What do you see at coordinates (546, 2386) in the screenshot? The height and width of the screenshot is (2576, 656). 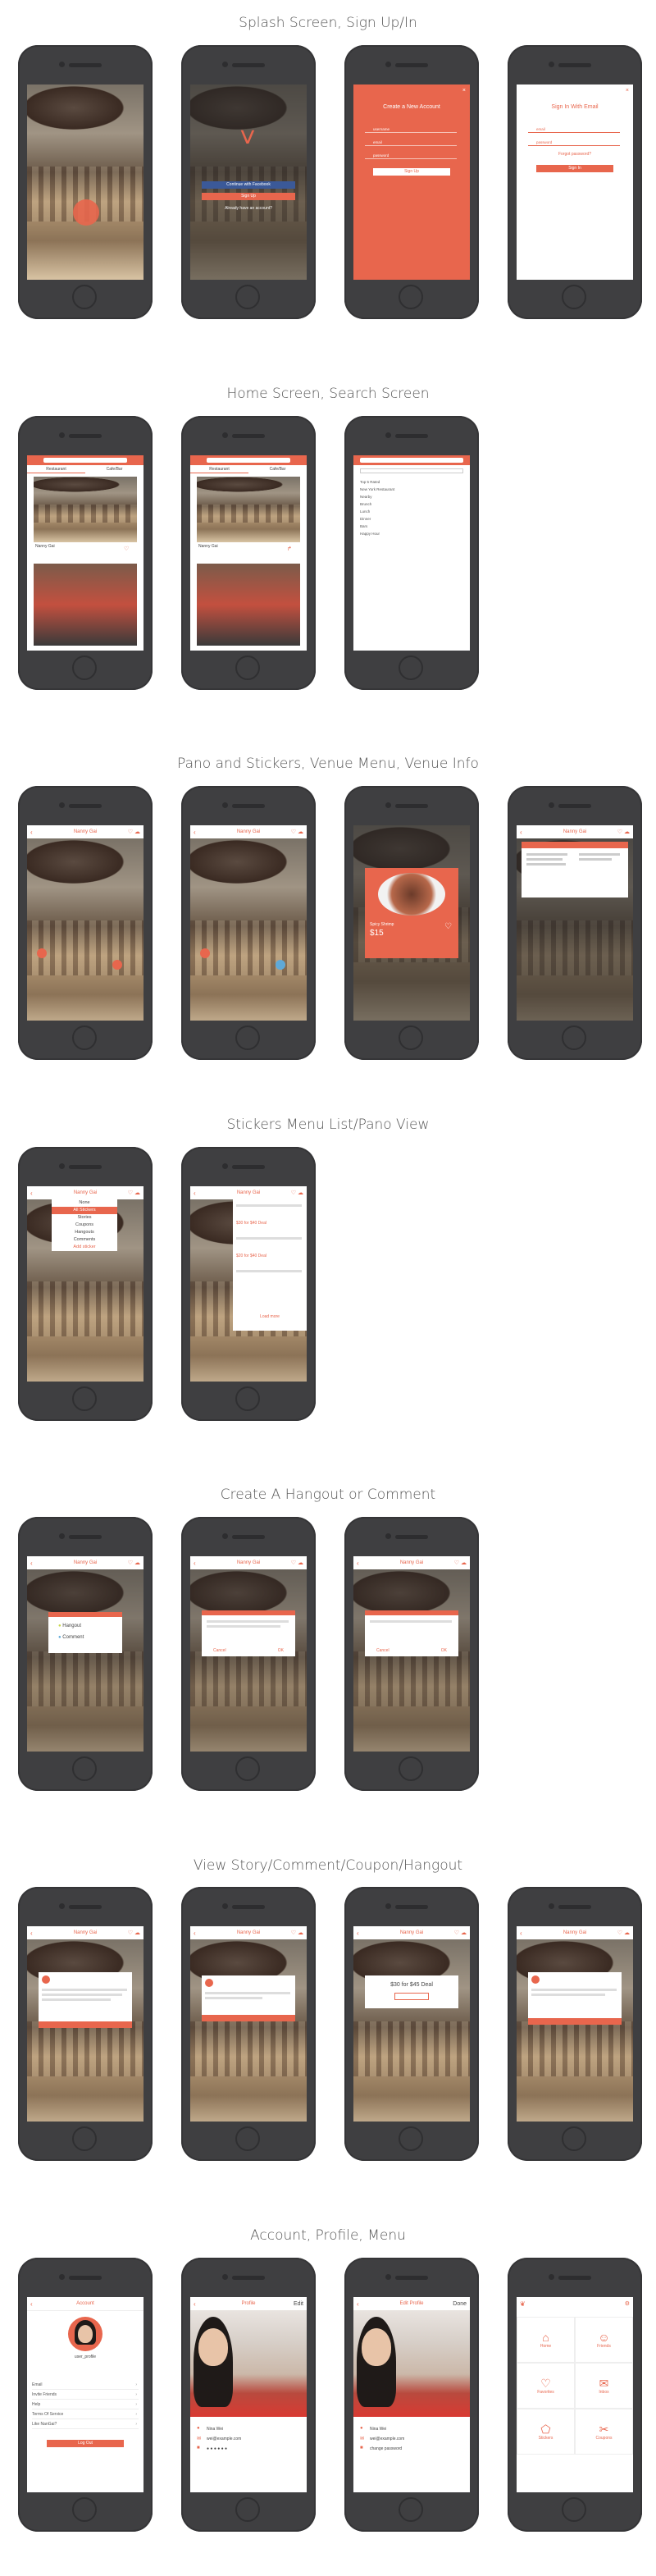 I see `menu-tile-favorites: ♡ Favorites` at bounding box center [546, 2386].